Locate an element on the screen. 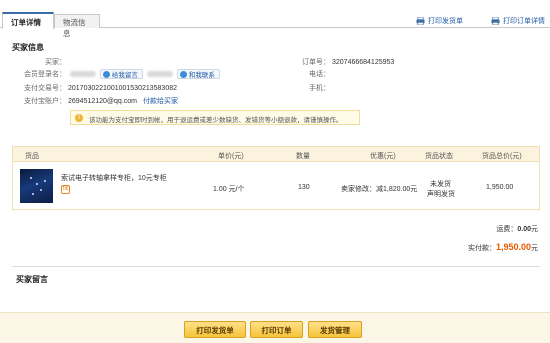 The width and height of the screenshot is (550, 343). member-row: 会员登录名： 给我留言 和我联系 is located at coordinates (112, 74).